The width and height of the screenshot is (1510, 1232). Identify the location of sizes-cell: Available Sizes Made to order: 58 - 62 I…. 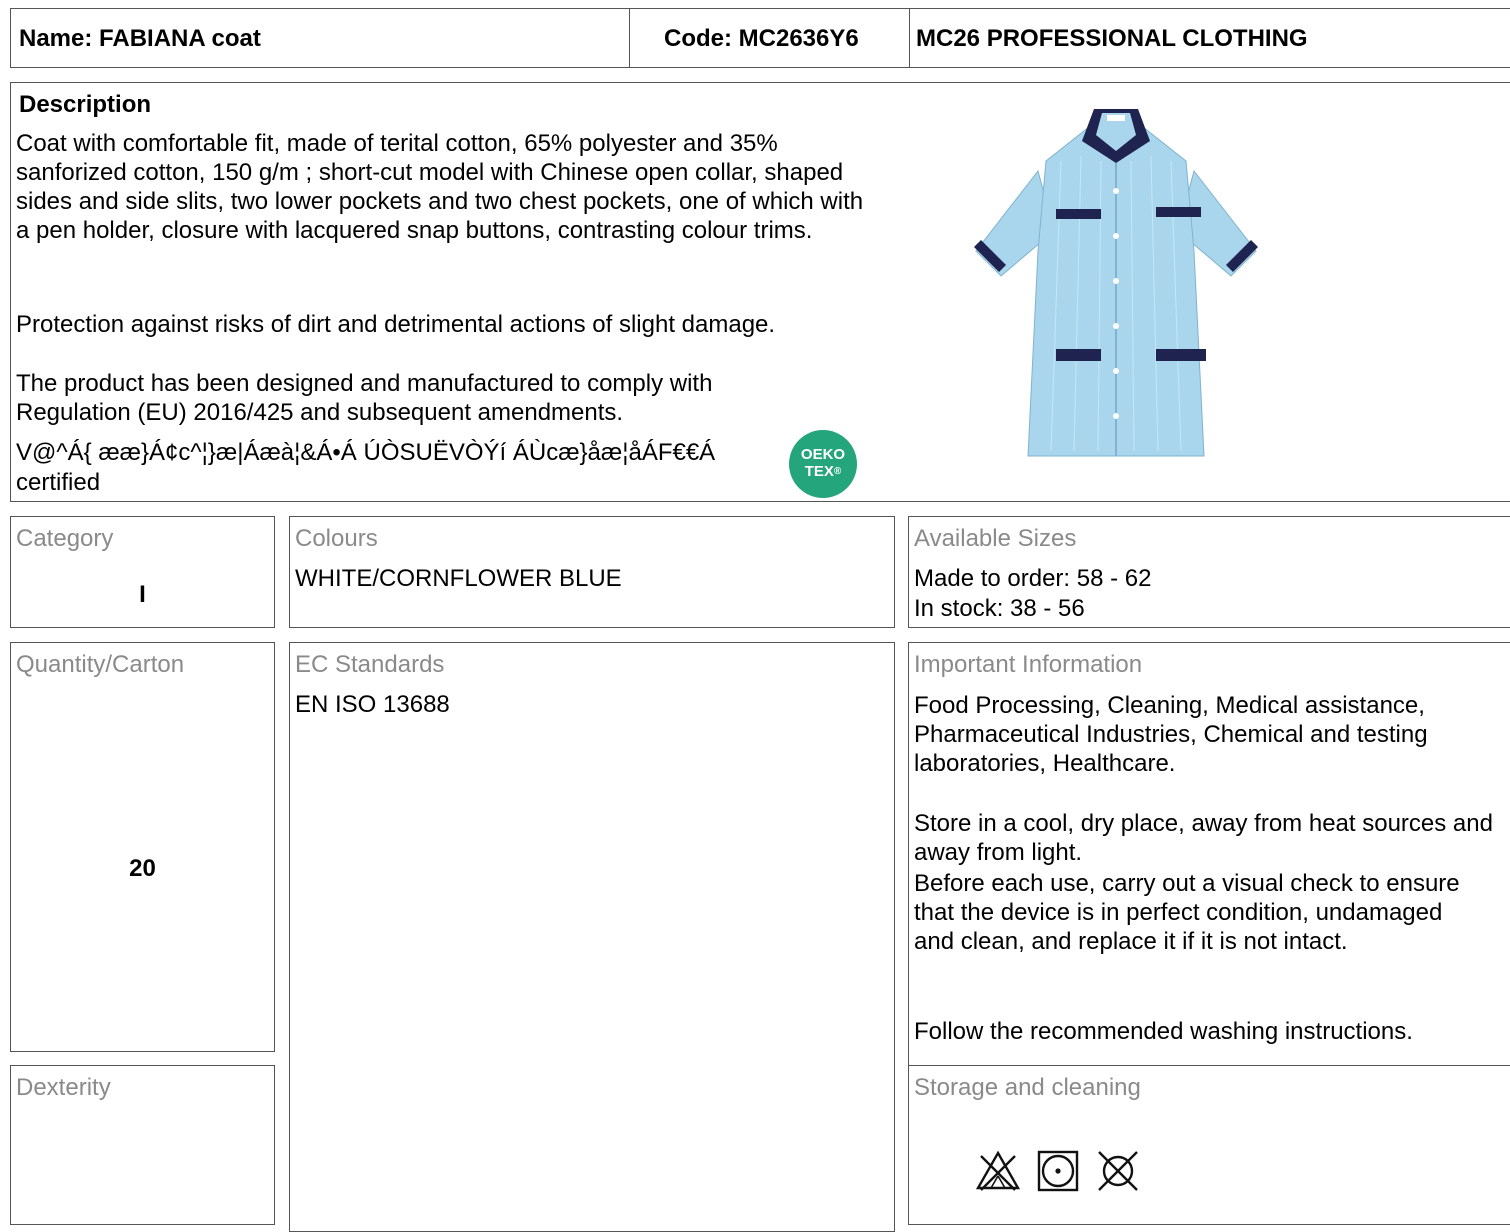
(1209, 572).